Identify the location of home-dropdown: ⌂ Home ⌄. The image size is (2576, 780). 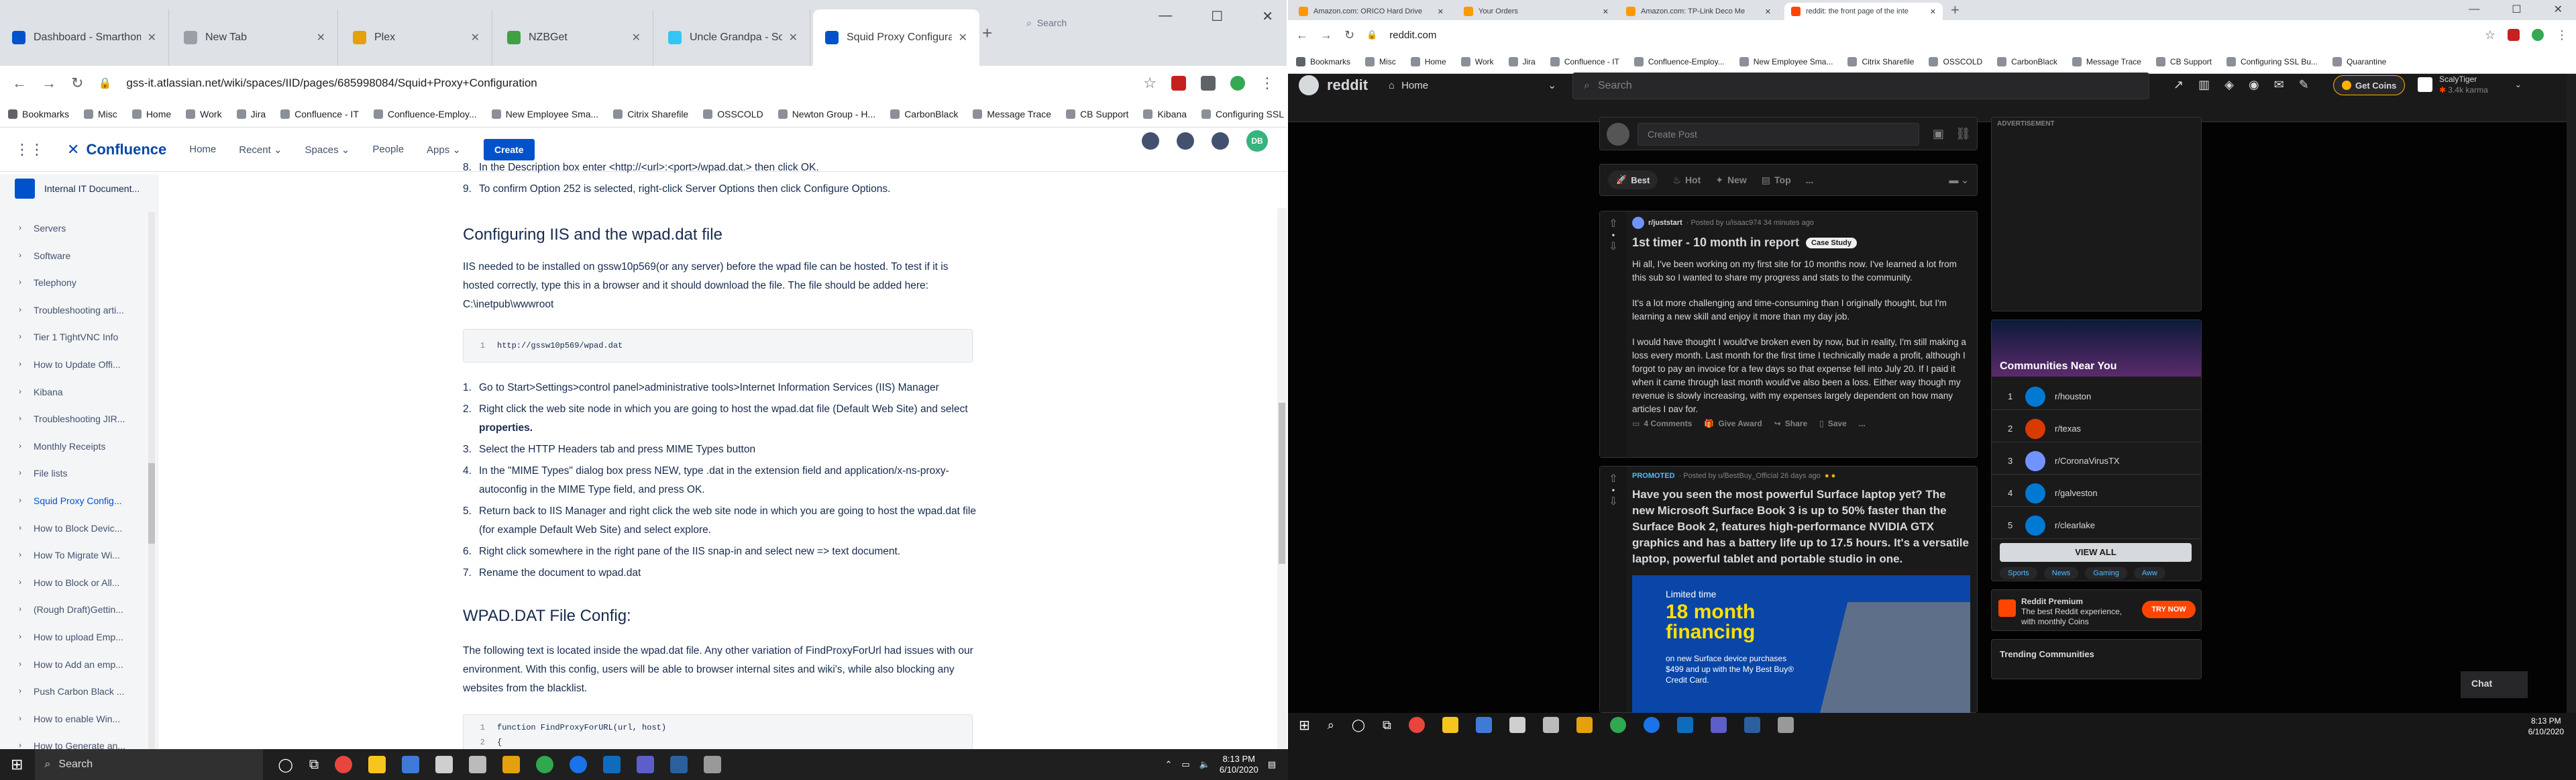
(1472, 85).